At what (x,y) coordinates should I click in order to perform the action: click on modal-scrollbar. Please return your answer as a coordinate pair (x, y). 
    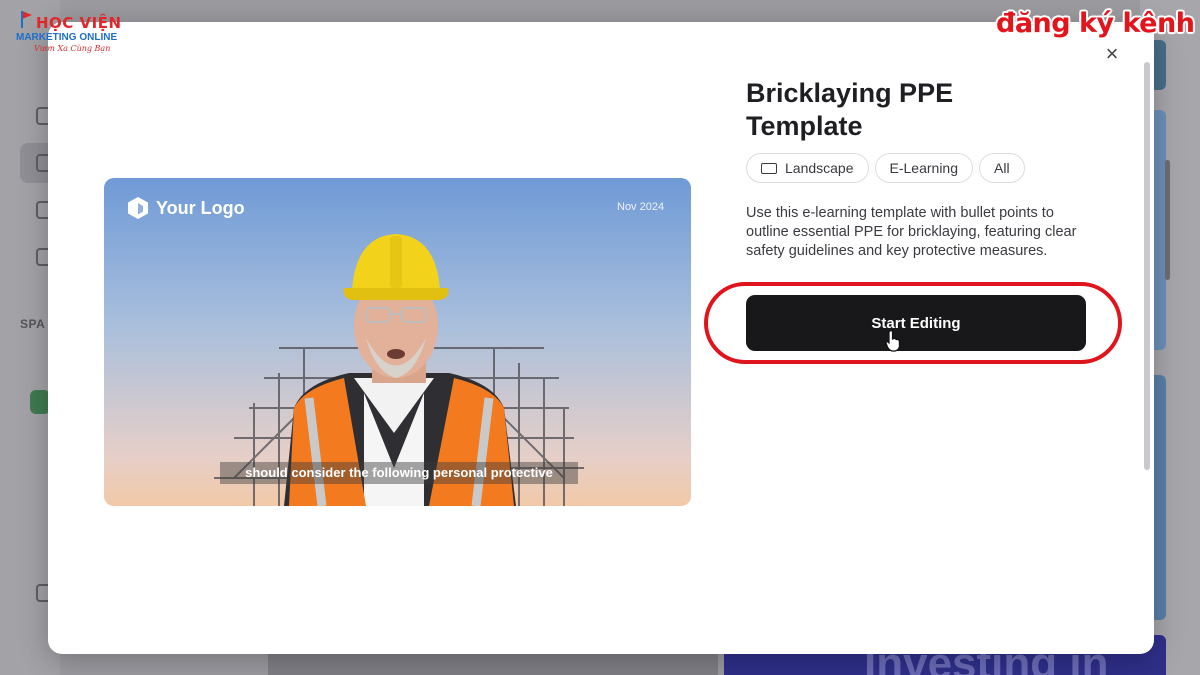
    Looking at the image, I should click on (1147, 266).